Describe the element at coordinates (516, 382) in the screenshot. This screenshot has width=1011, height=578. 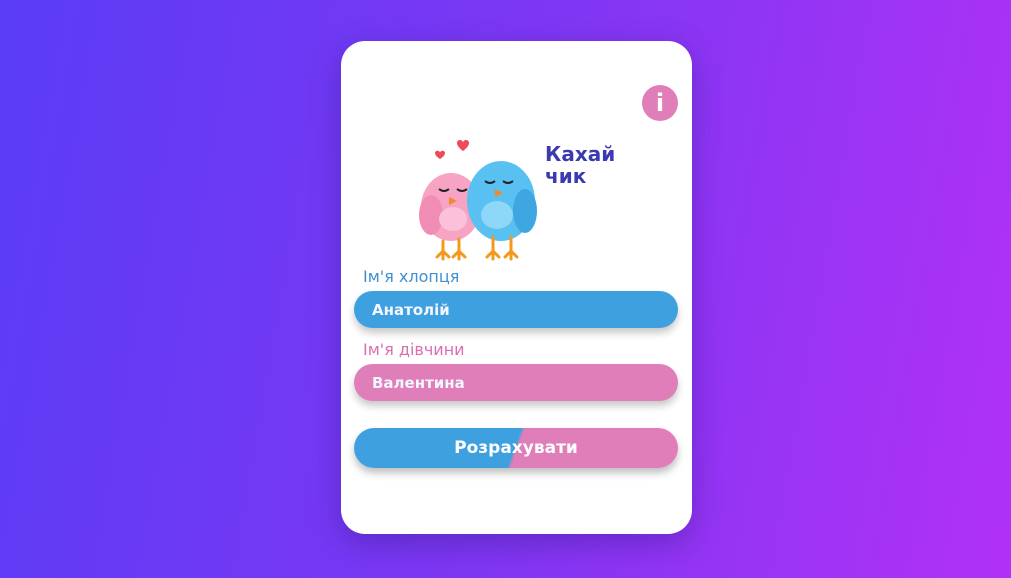
I see `girl-name-input` at that location.